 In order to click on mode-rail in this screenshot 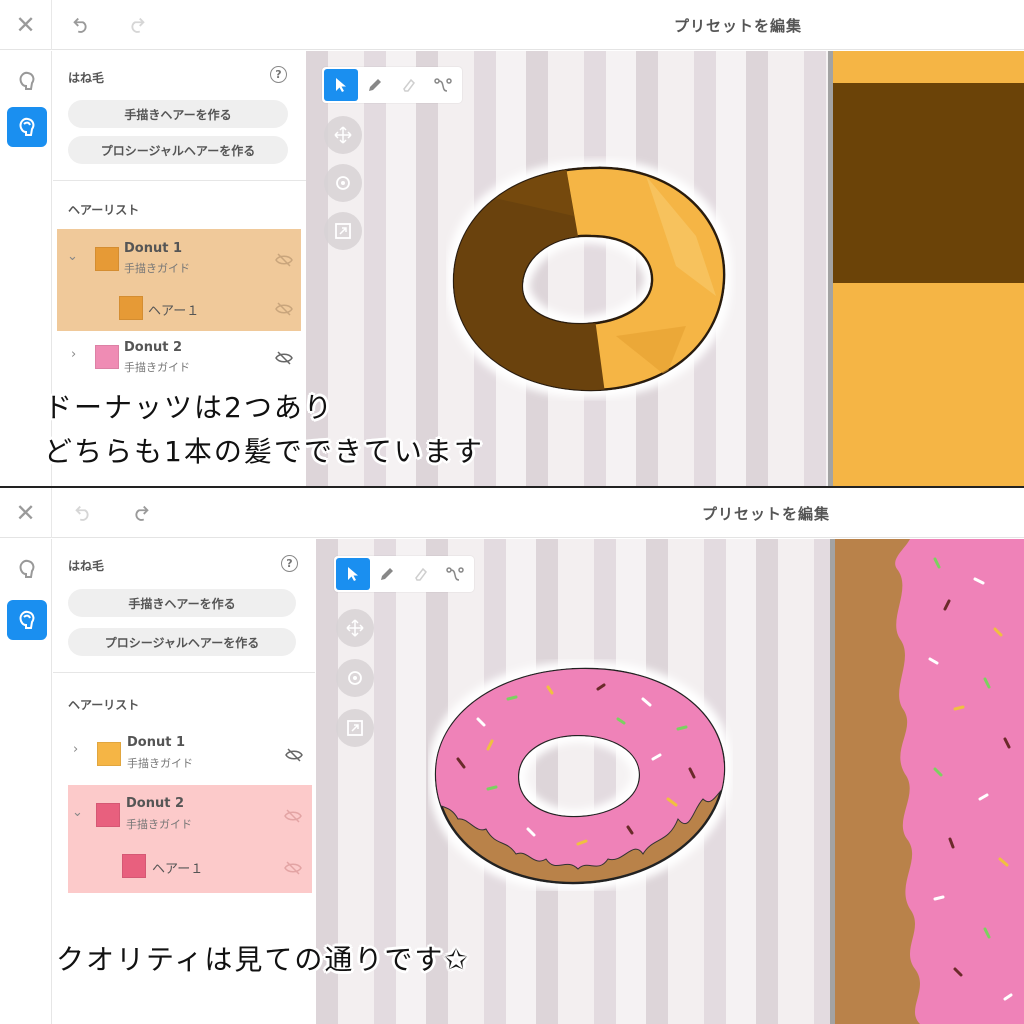, I will do `click(26, 781)`.